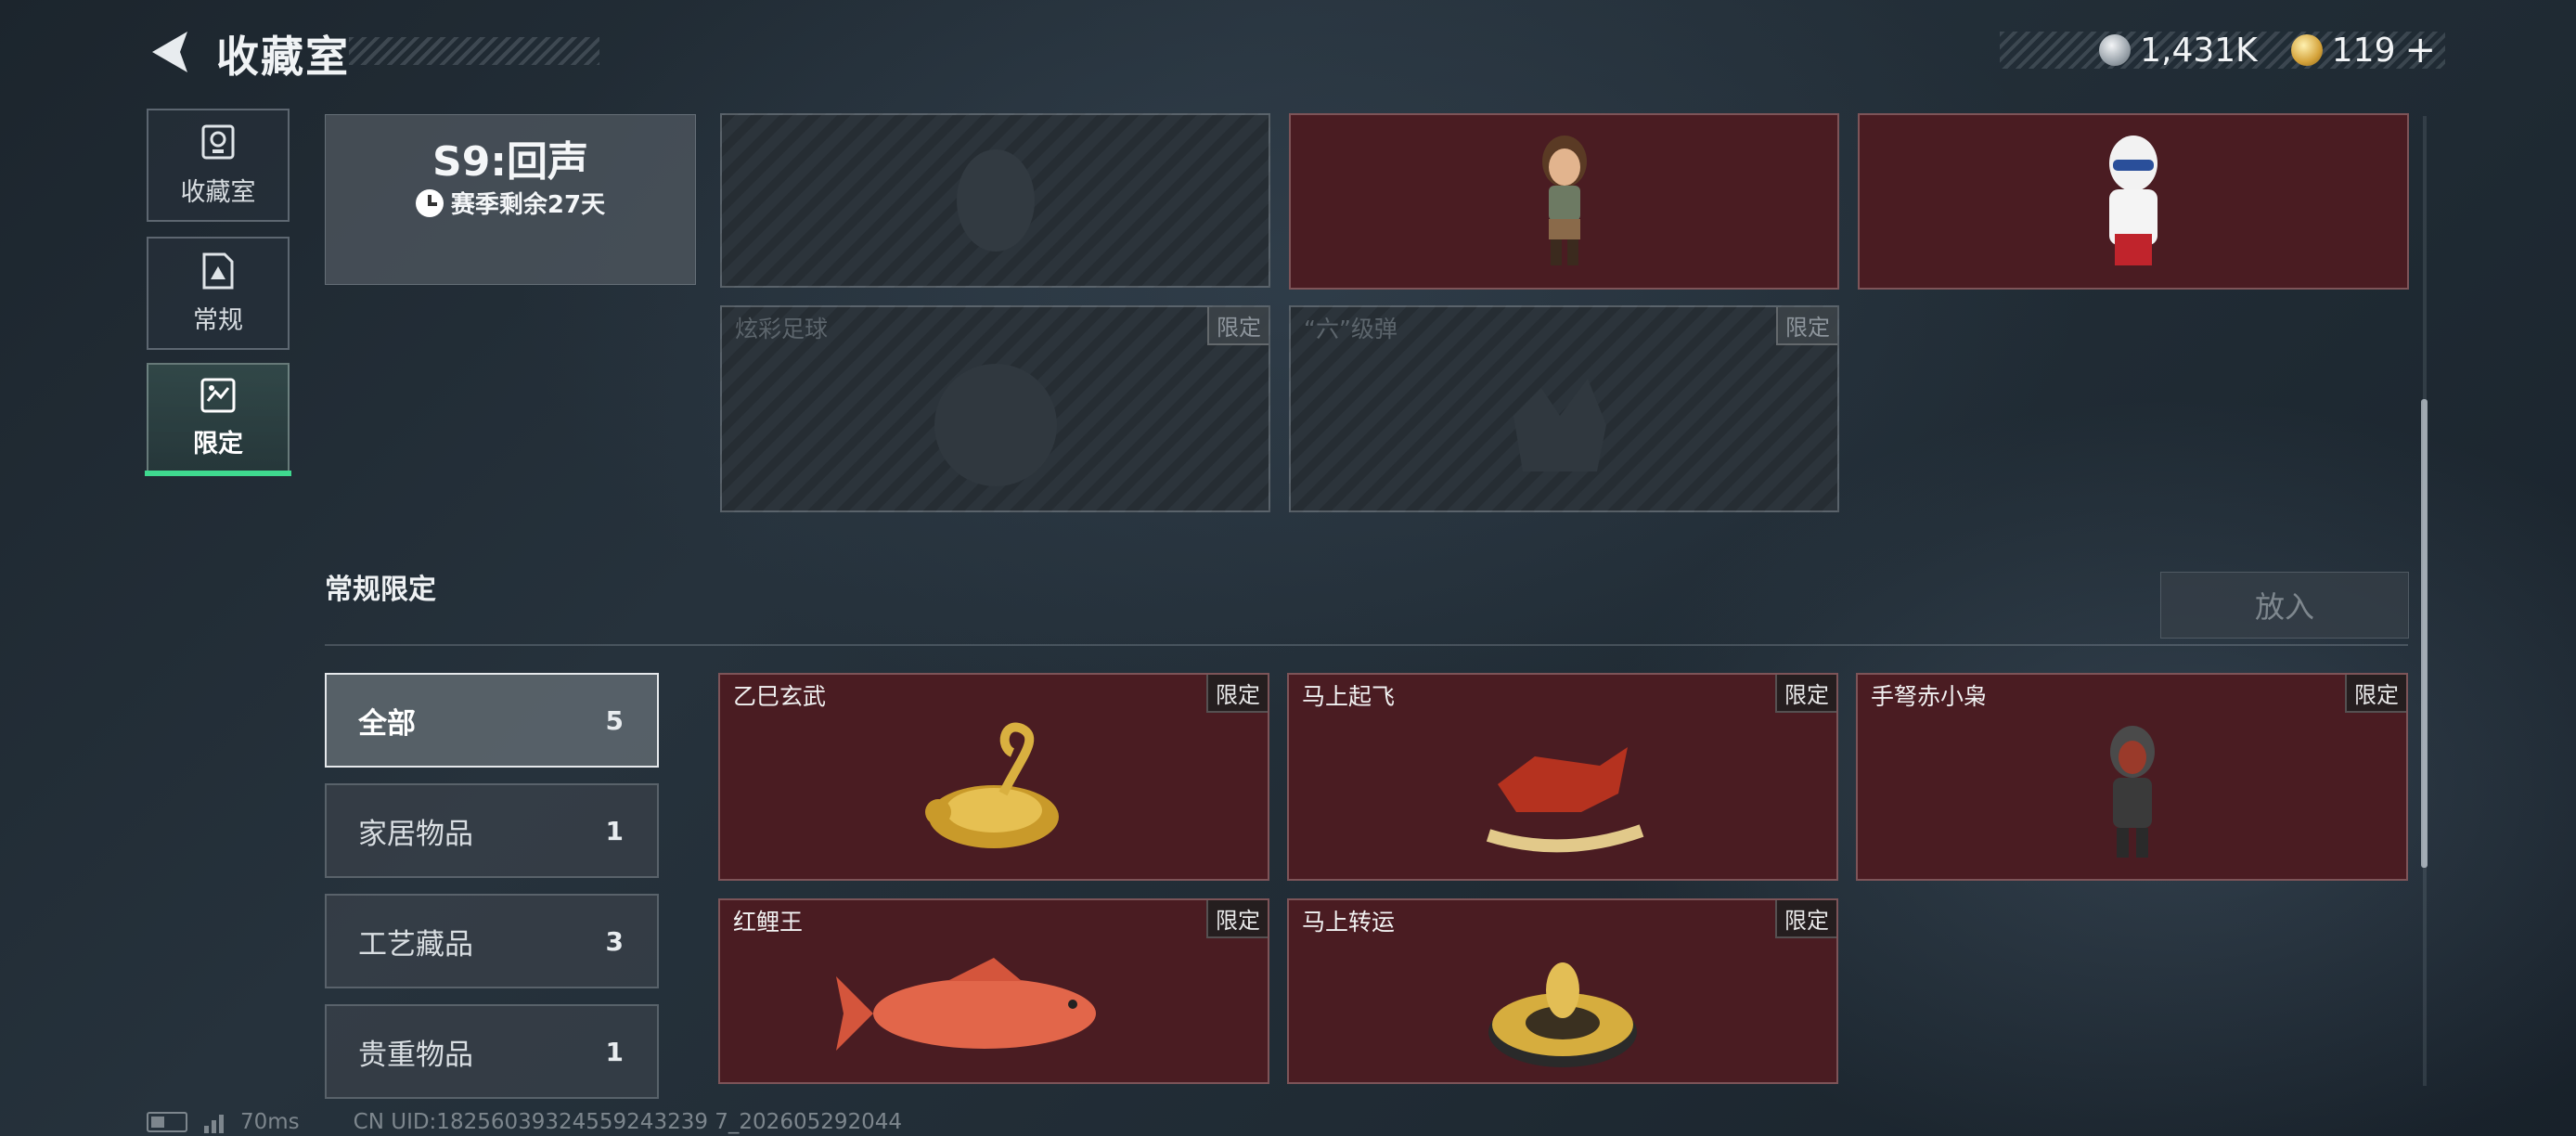 The width and height of the screenshot is (2576, 1136). I want to click on collectible-card-locked: 炫彩足球 限定, so click(995, 408).